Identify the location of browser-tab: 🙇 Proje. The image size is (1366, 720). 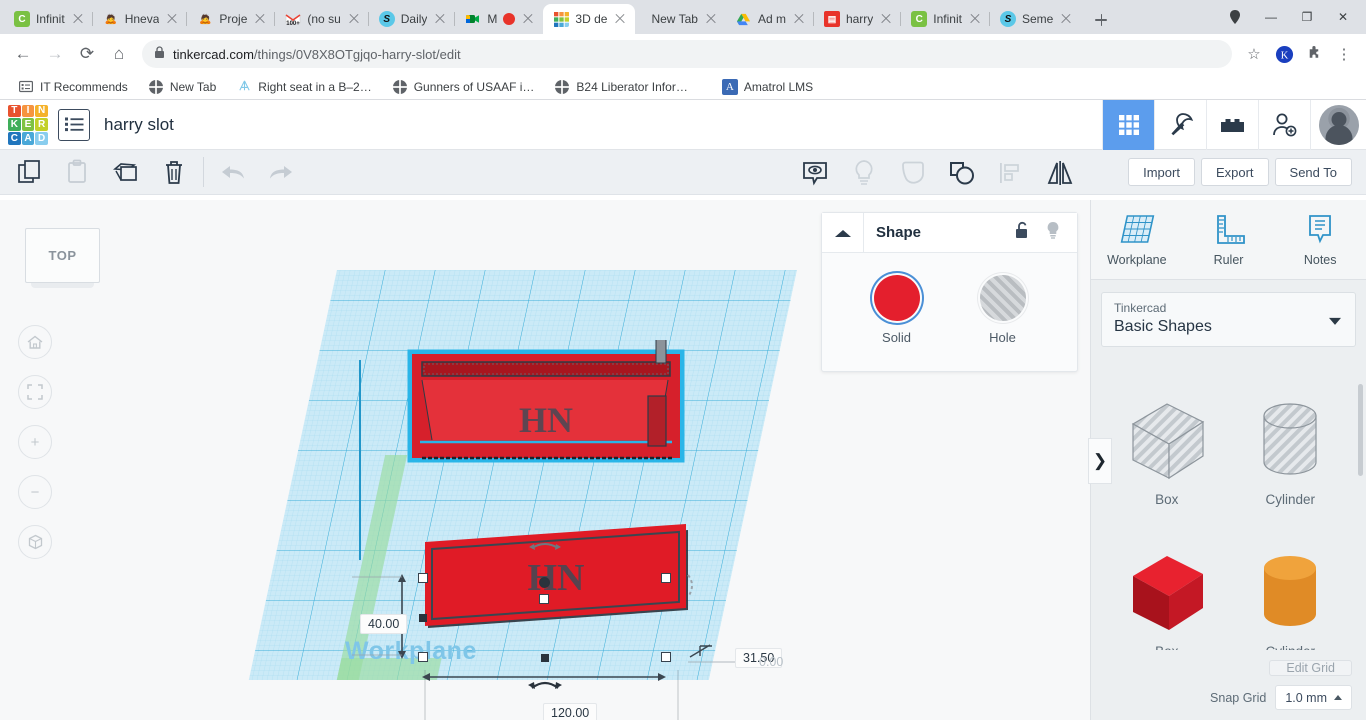
(231, 19).